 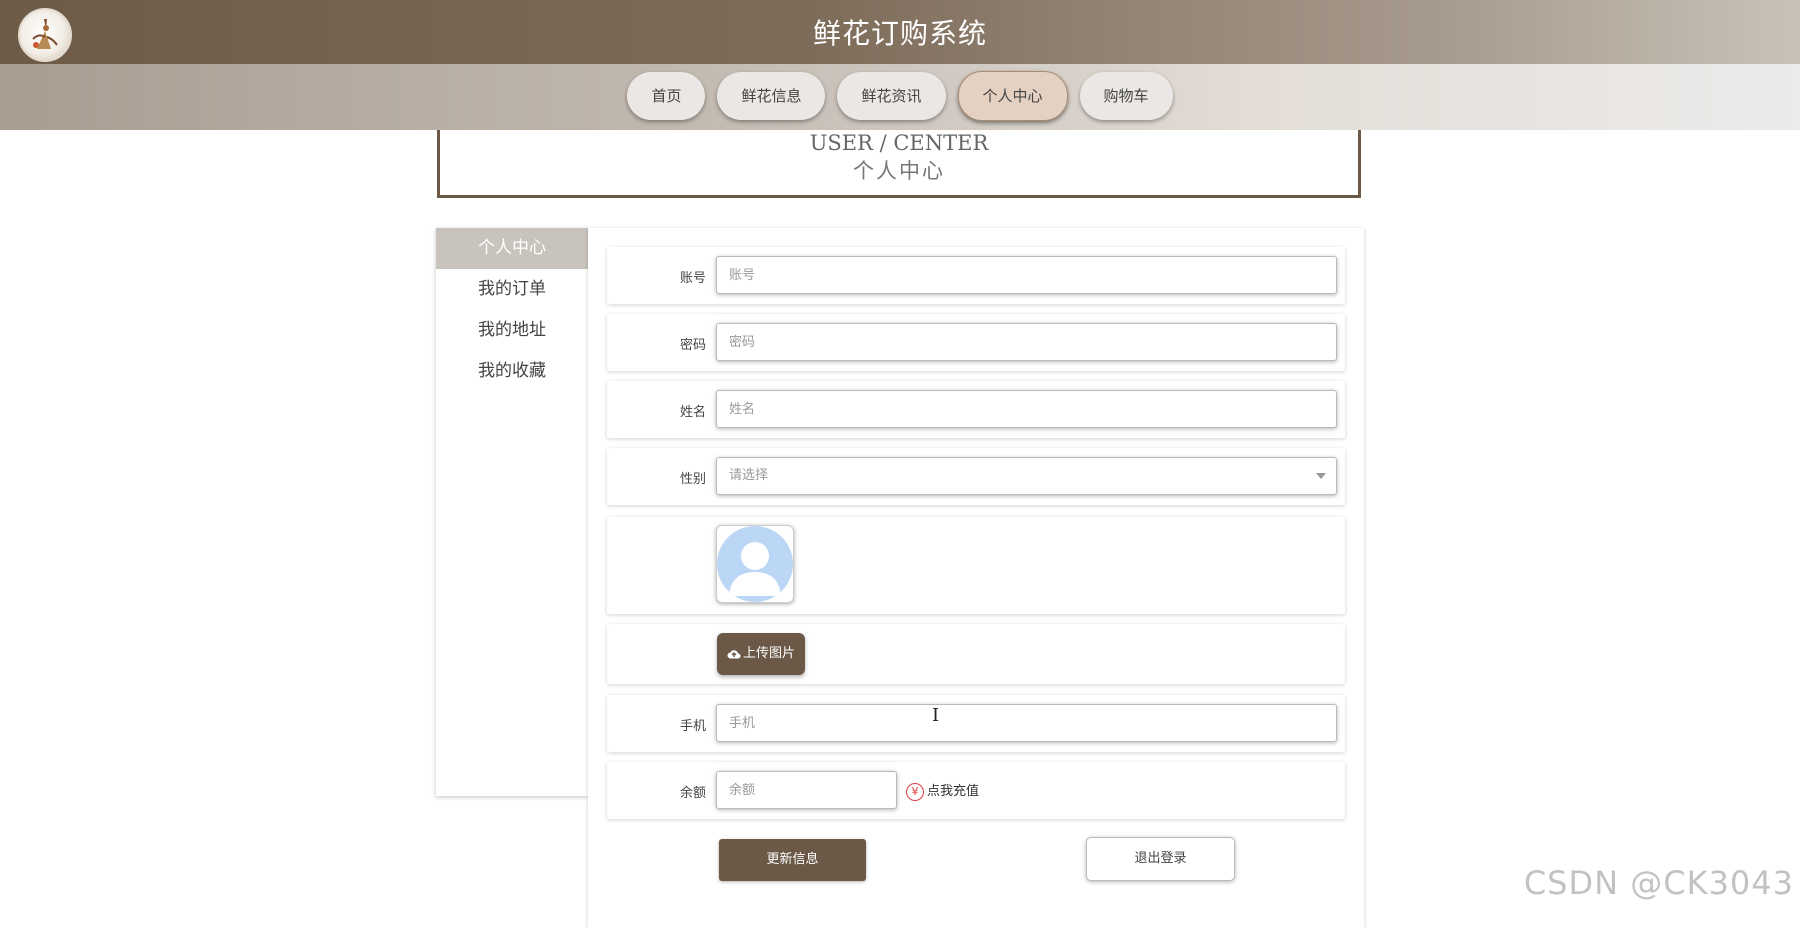 What do you see at coordinates (734, 653) in the screenshot?
I see `cloud-upload-icon` at bounding box center [734, 653].